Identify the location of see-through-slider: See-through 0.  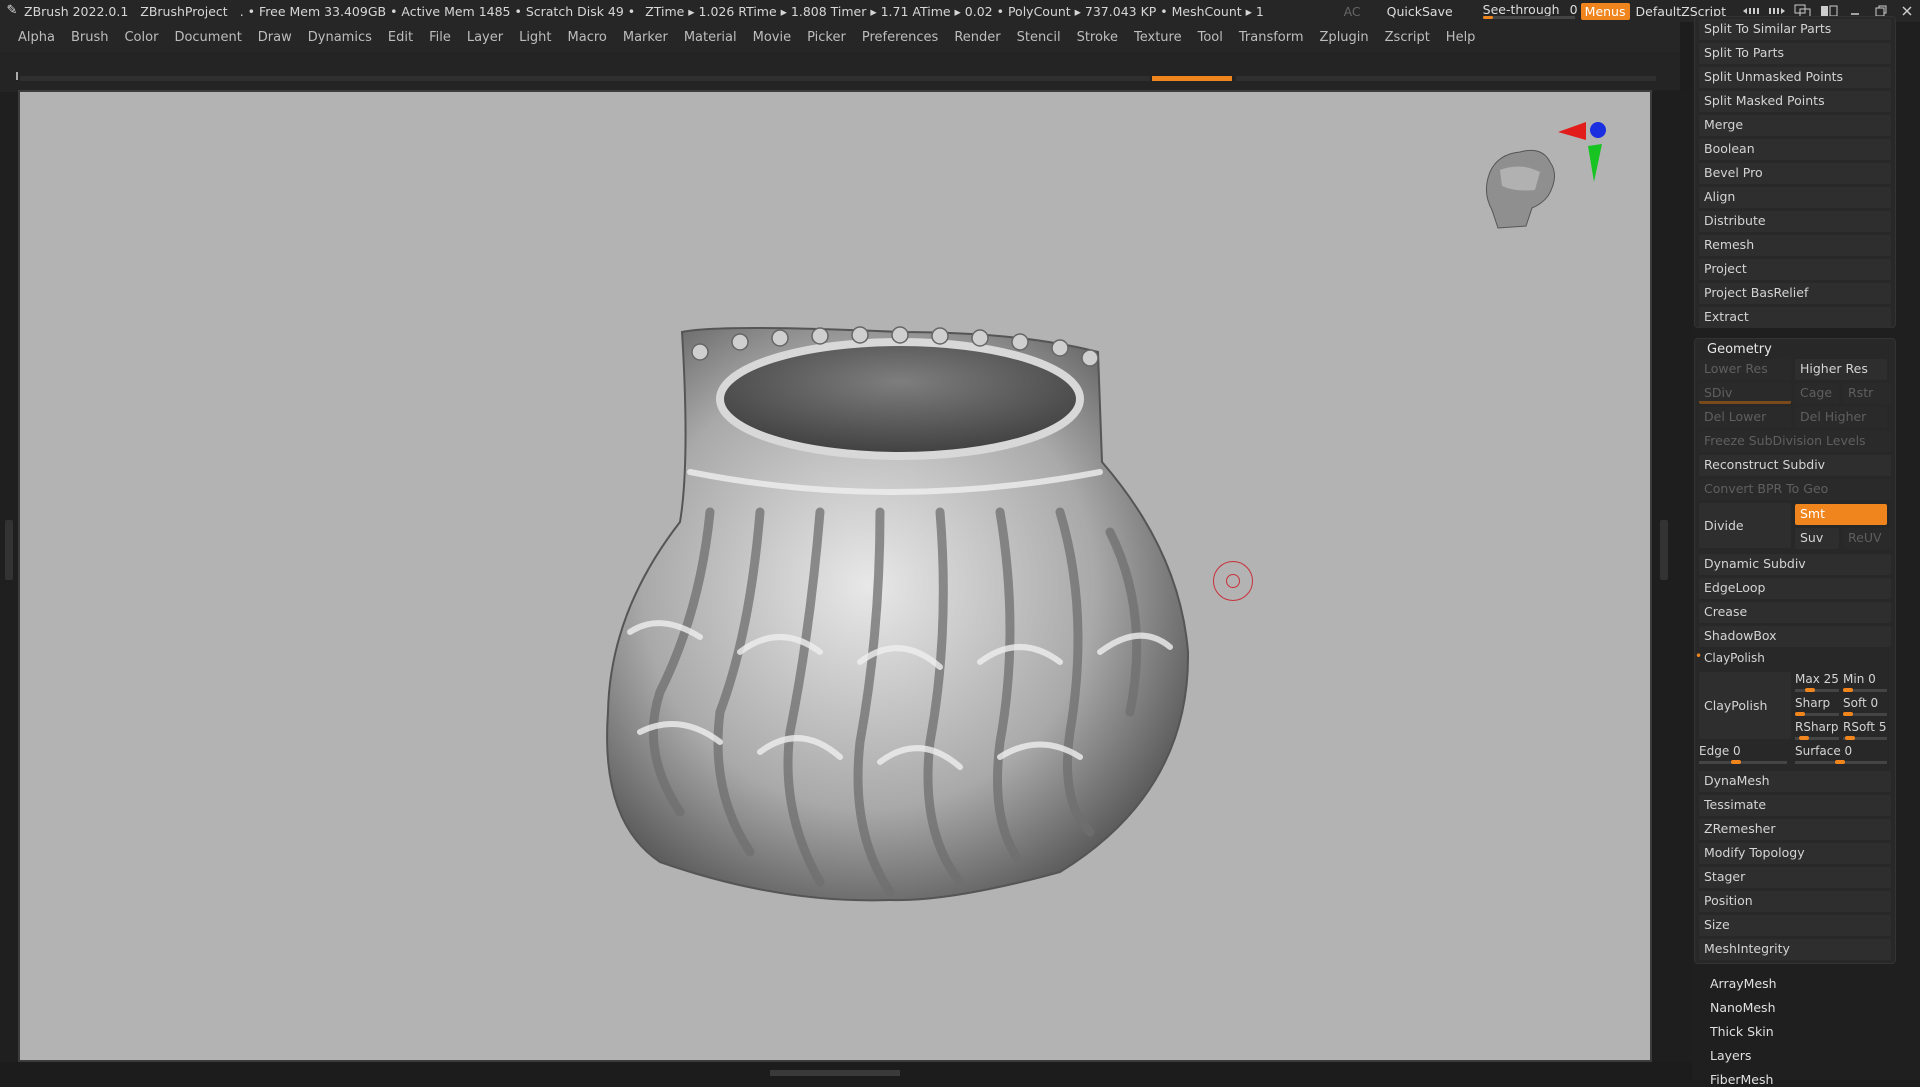
(1530, 11).